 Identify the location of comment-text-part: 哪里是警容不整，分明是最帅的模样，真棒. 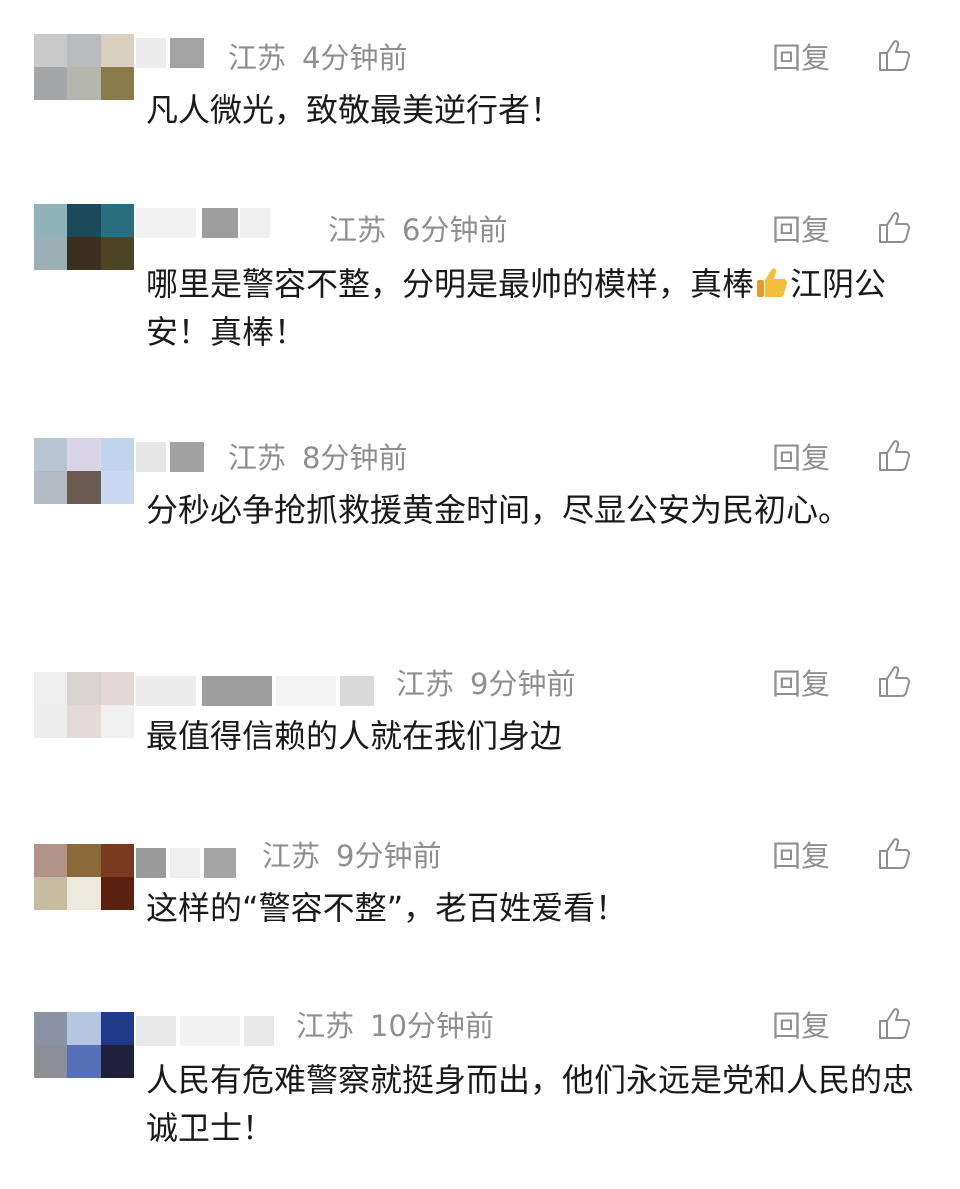
(450, 284).